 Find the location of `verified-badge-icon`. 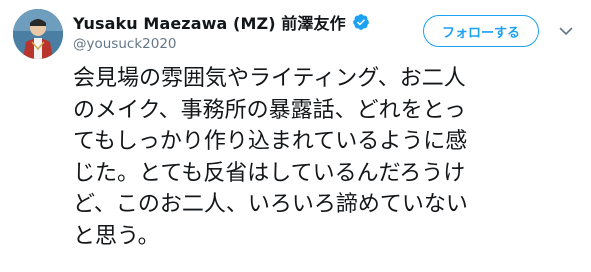

verified-badge-icon is located at coordinates (361, 22).